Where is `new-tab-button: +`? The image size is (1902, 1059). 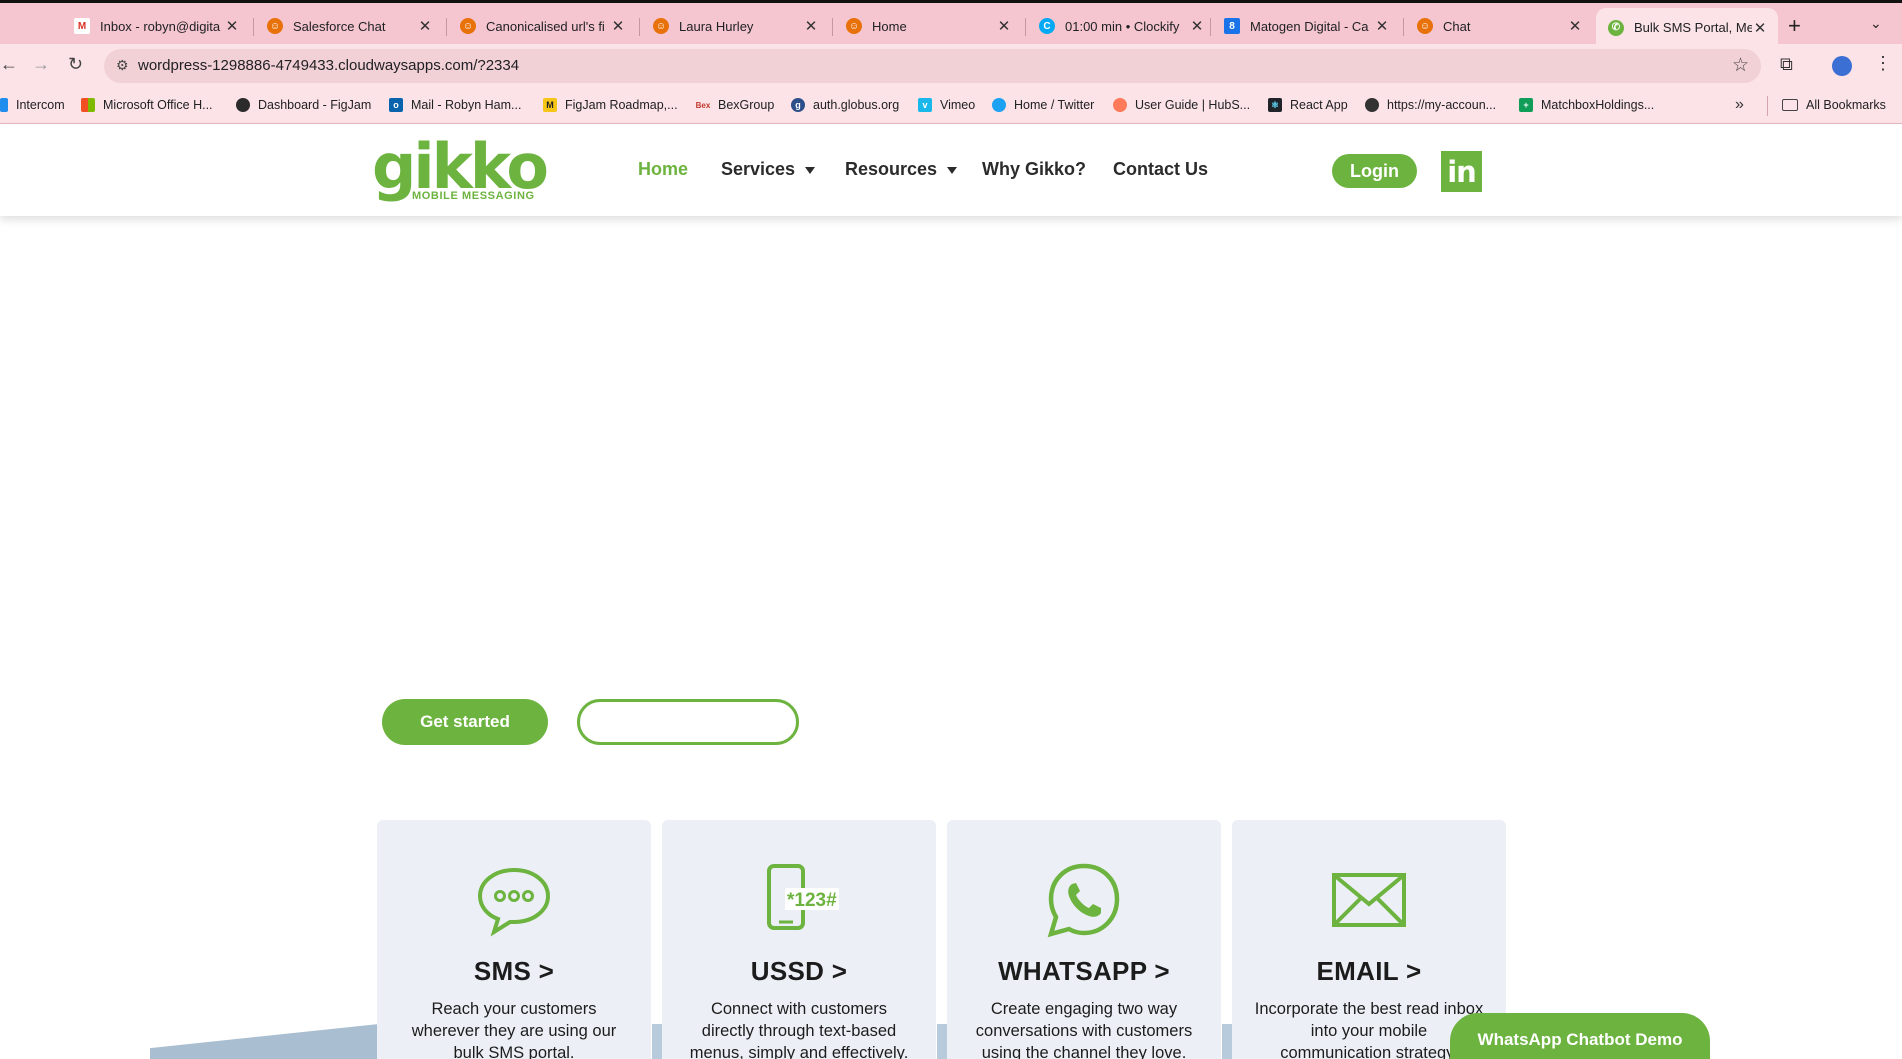 new-tab-button: + is located at coordinates (1794, 26).